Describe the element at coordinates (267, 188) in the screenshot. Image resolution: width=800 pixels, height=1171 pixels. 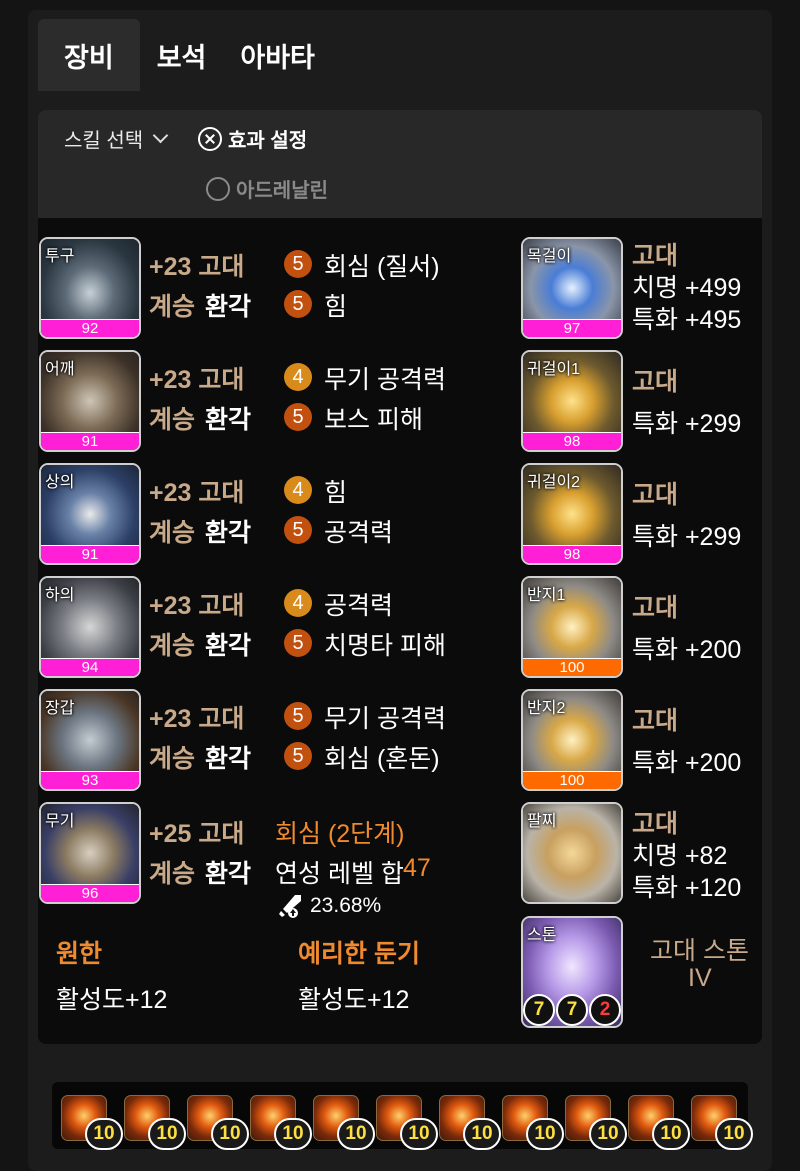
I see `adrenaline-radio: 아드레날린` at that location.